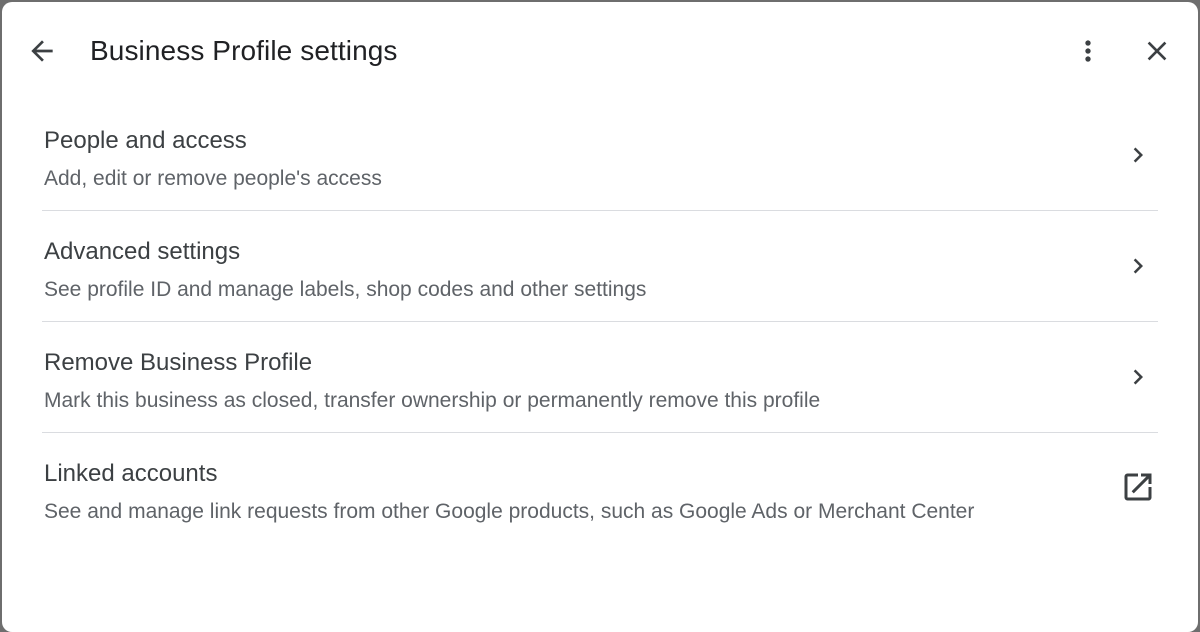  I want to click on arrow-back-icon, so click(42, 51).